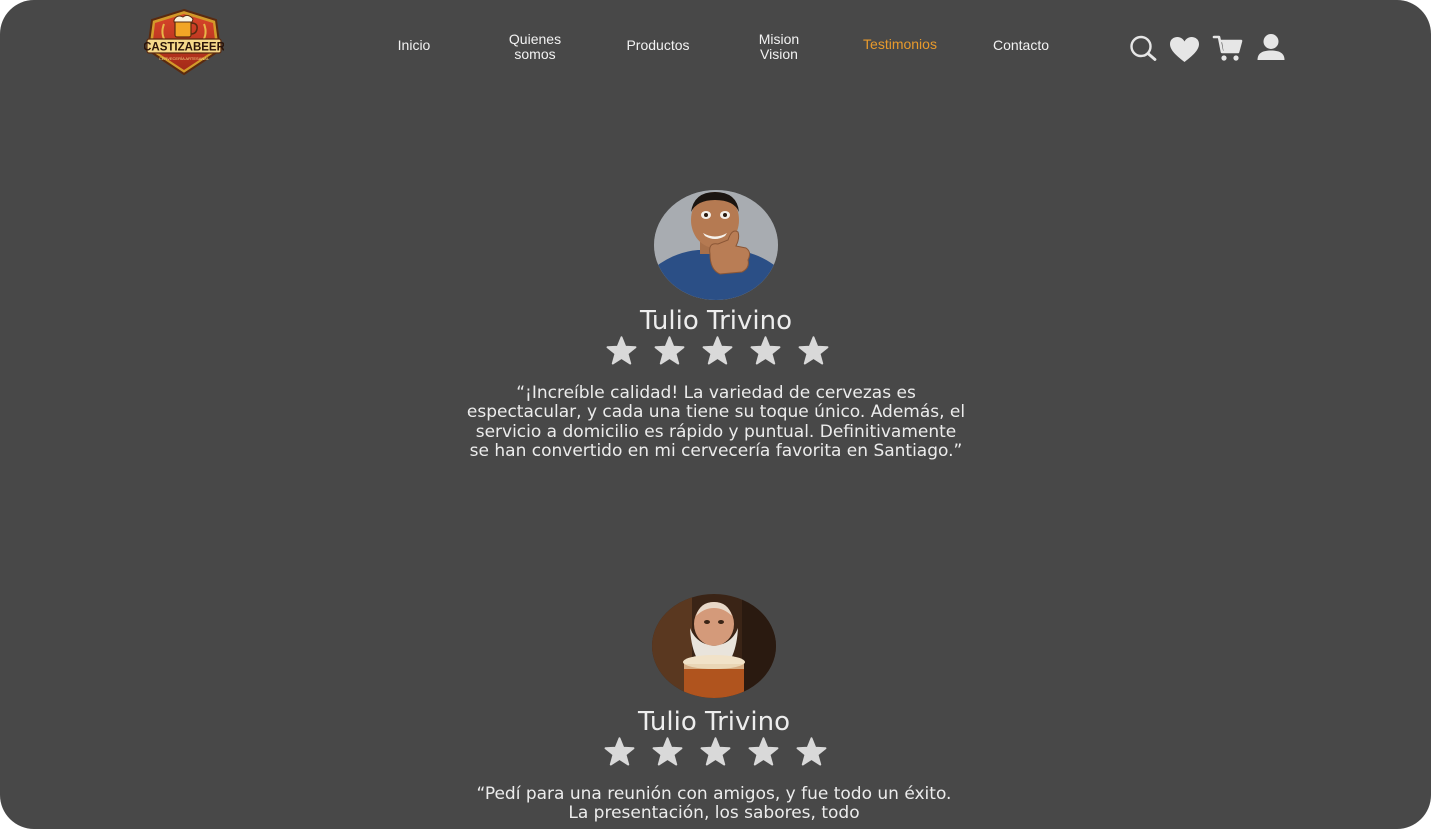  What do you see at coordinates (1184, 49) in the screenshot?
I see `heart-icon` at bounding box center [1184, 49].